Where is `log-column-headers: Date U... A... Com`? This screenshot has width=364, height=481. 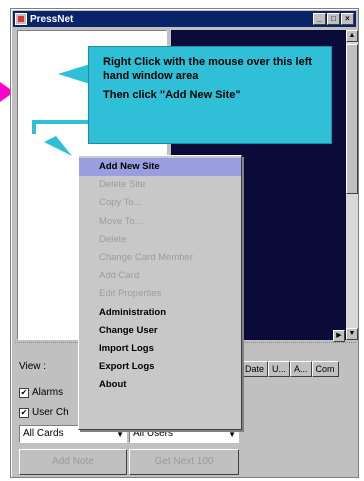
log-column-headers: Date U... A... Com is located at coordinates (290, 369).